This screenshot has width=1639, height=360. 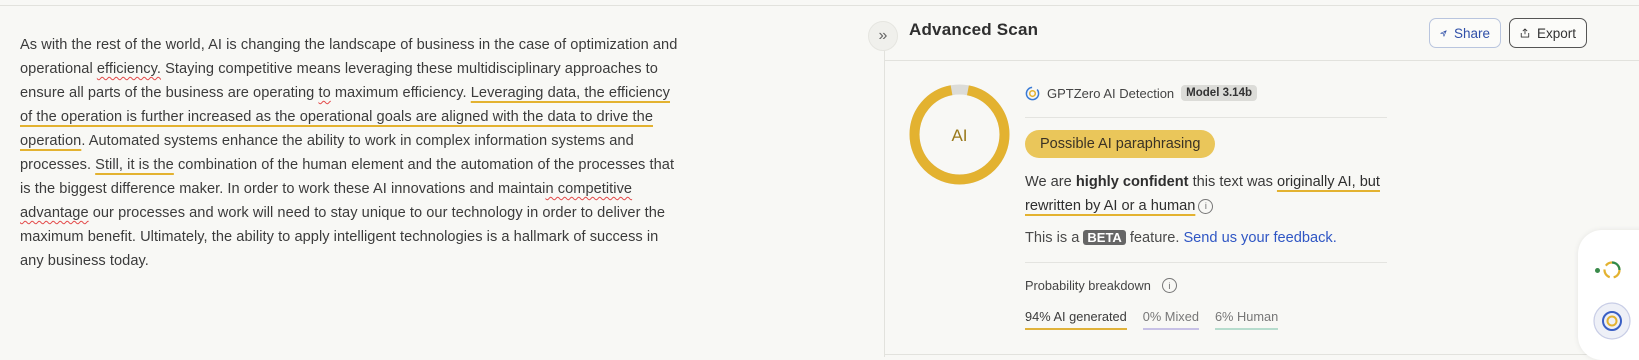 What do you see at coordinates (134, 165) in the screenshot?
I see `ai-highlighted-phrase: Still, it is the` at bounding box center [134, 165].